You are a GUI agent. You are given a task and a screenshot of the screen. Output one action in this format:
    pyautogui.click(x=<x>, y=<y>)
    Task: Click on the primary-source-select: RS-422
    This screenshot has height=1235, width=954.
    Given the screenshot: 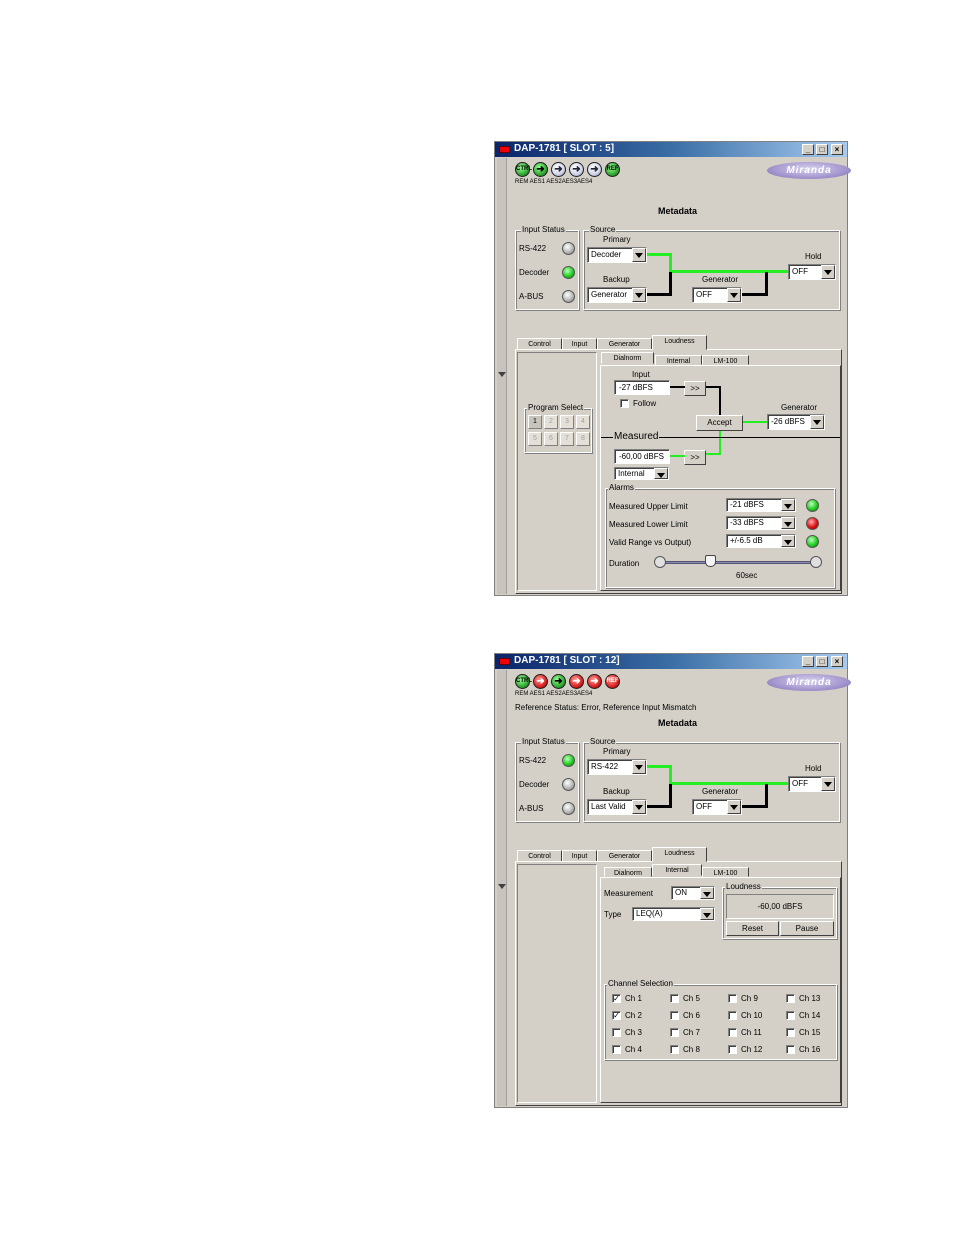 What is the action you would take?
    pyautogui.click(x=617, y=767)
    